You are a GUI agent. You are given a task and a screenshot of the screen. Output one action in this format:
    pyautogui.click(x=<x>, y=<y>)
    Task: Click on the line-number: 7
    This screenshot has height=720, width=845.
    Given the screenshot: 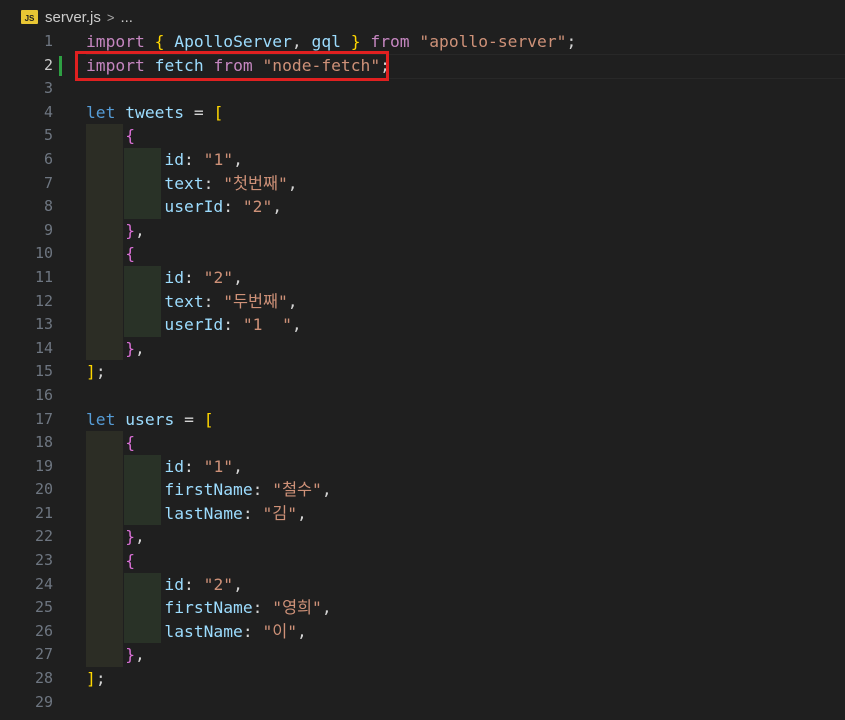 What is the action you would take?
    pyautogui.click(x=48, y=182)
    